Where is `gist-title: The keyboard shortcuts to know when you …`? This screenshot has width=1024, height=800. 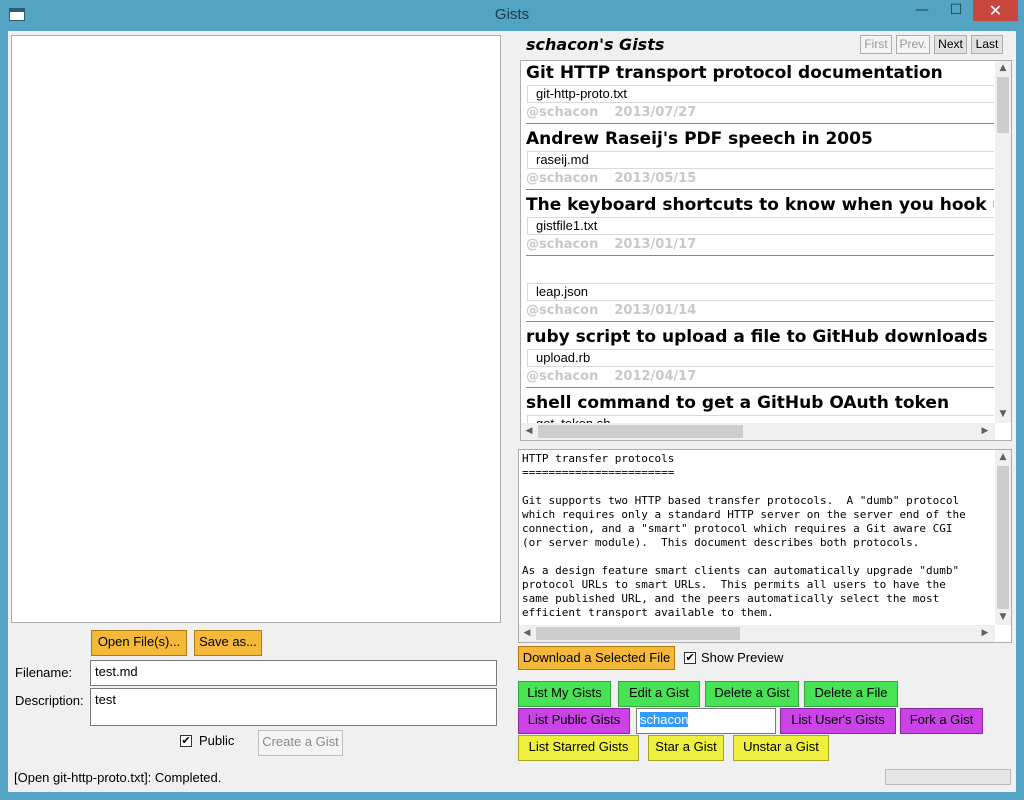
gist-title: The keyboard shortcuts to know when you … is located at coordinates (760, 205).